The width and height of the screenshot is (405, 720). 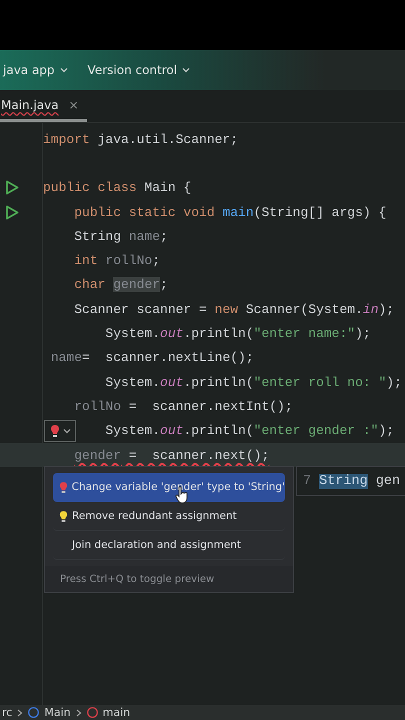 I want to click on code-line: public static void main(String[] args) {, so click(x=230, y=212).